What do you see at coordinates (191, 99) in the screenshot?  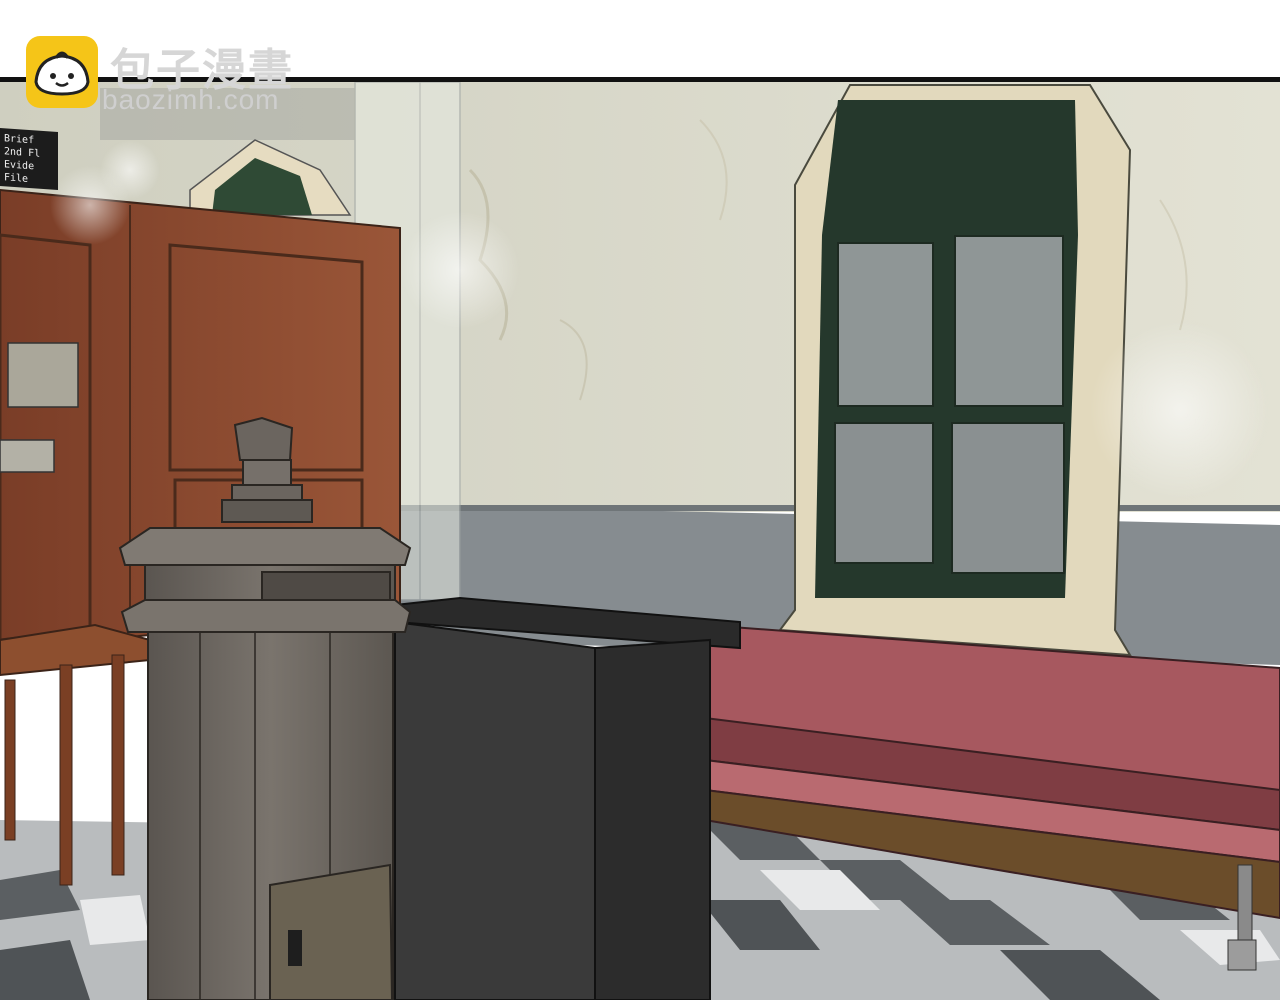 I see `brand-url: baozimh.com` at bounding box center [191, 99].